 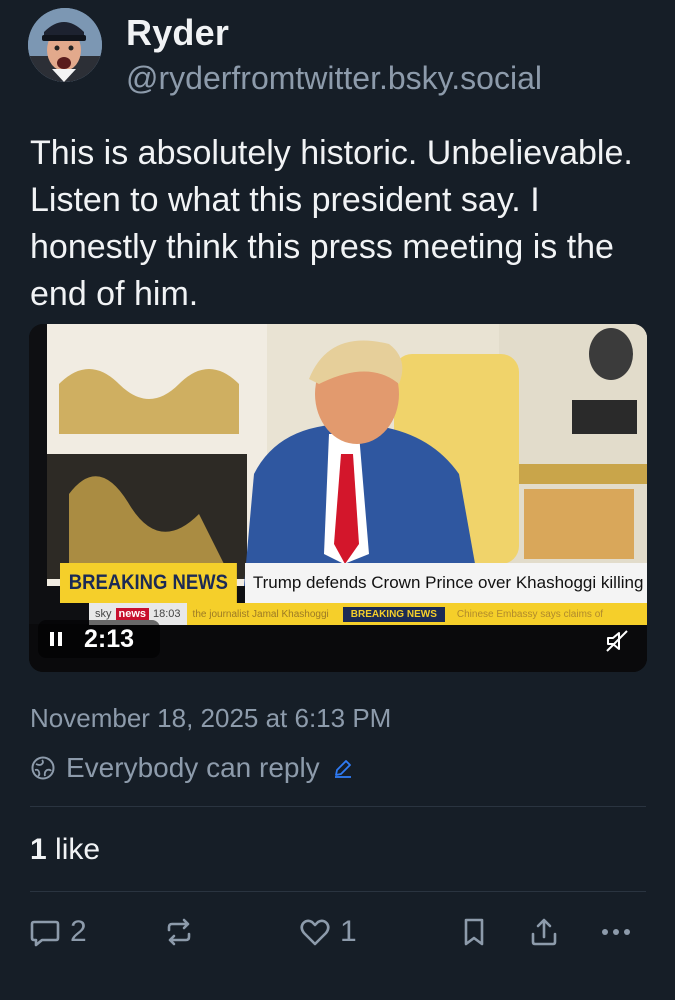 I want to click on reply-setting-label: Everybody can reply, so click(x=193, y=767).